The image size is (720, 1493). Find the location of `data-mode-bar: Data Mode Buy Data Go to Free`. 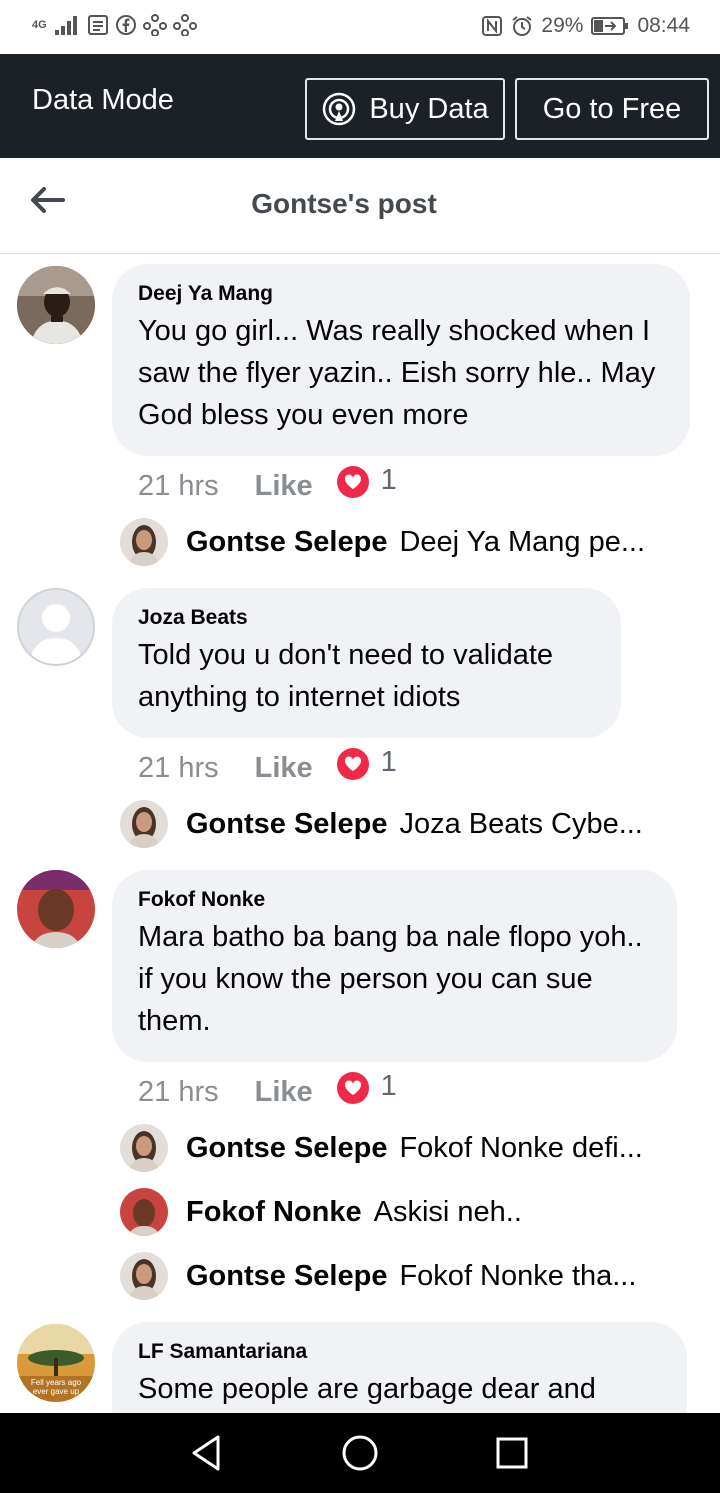

data-mode-bar: Data Mode Buy Data Go to Free is located at coordinates (360, 106).